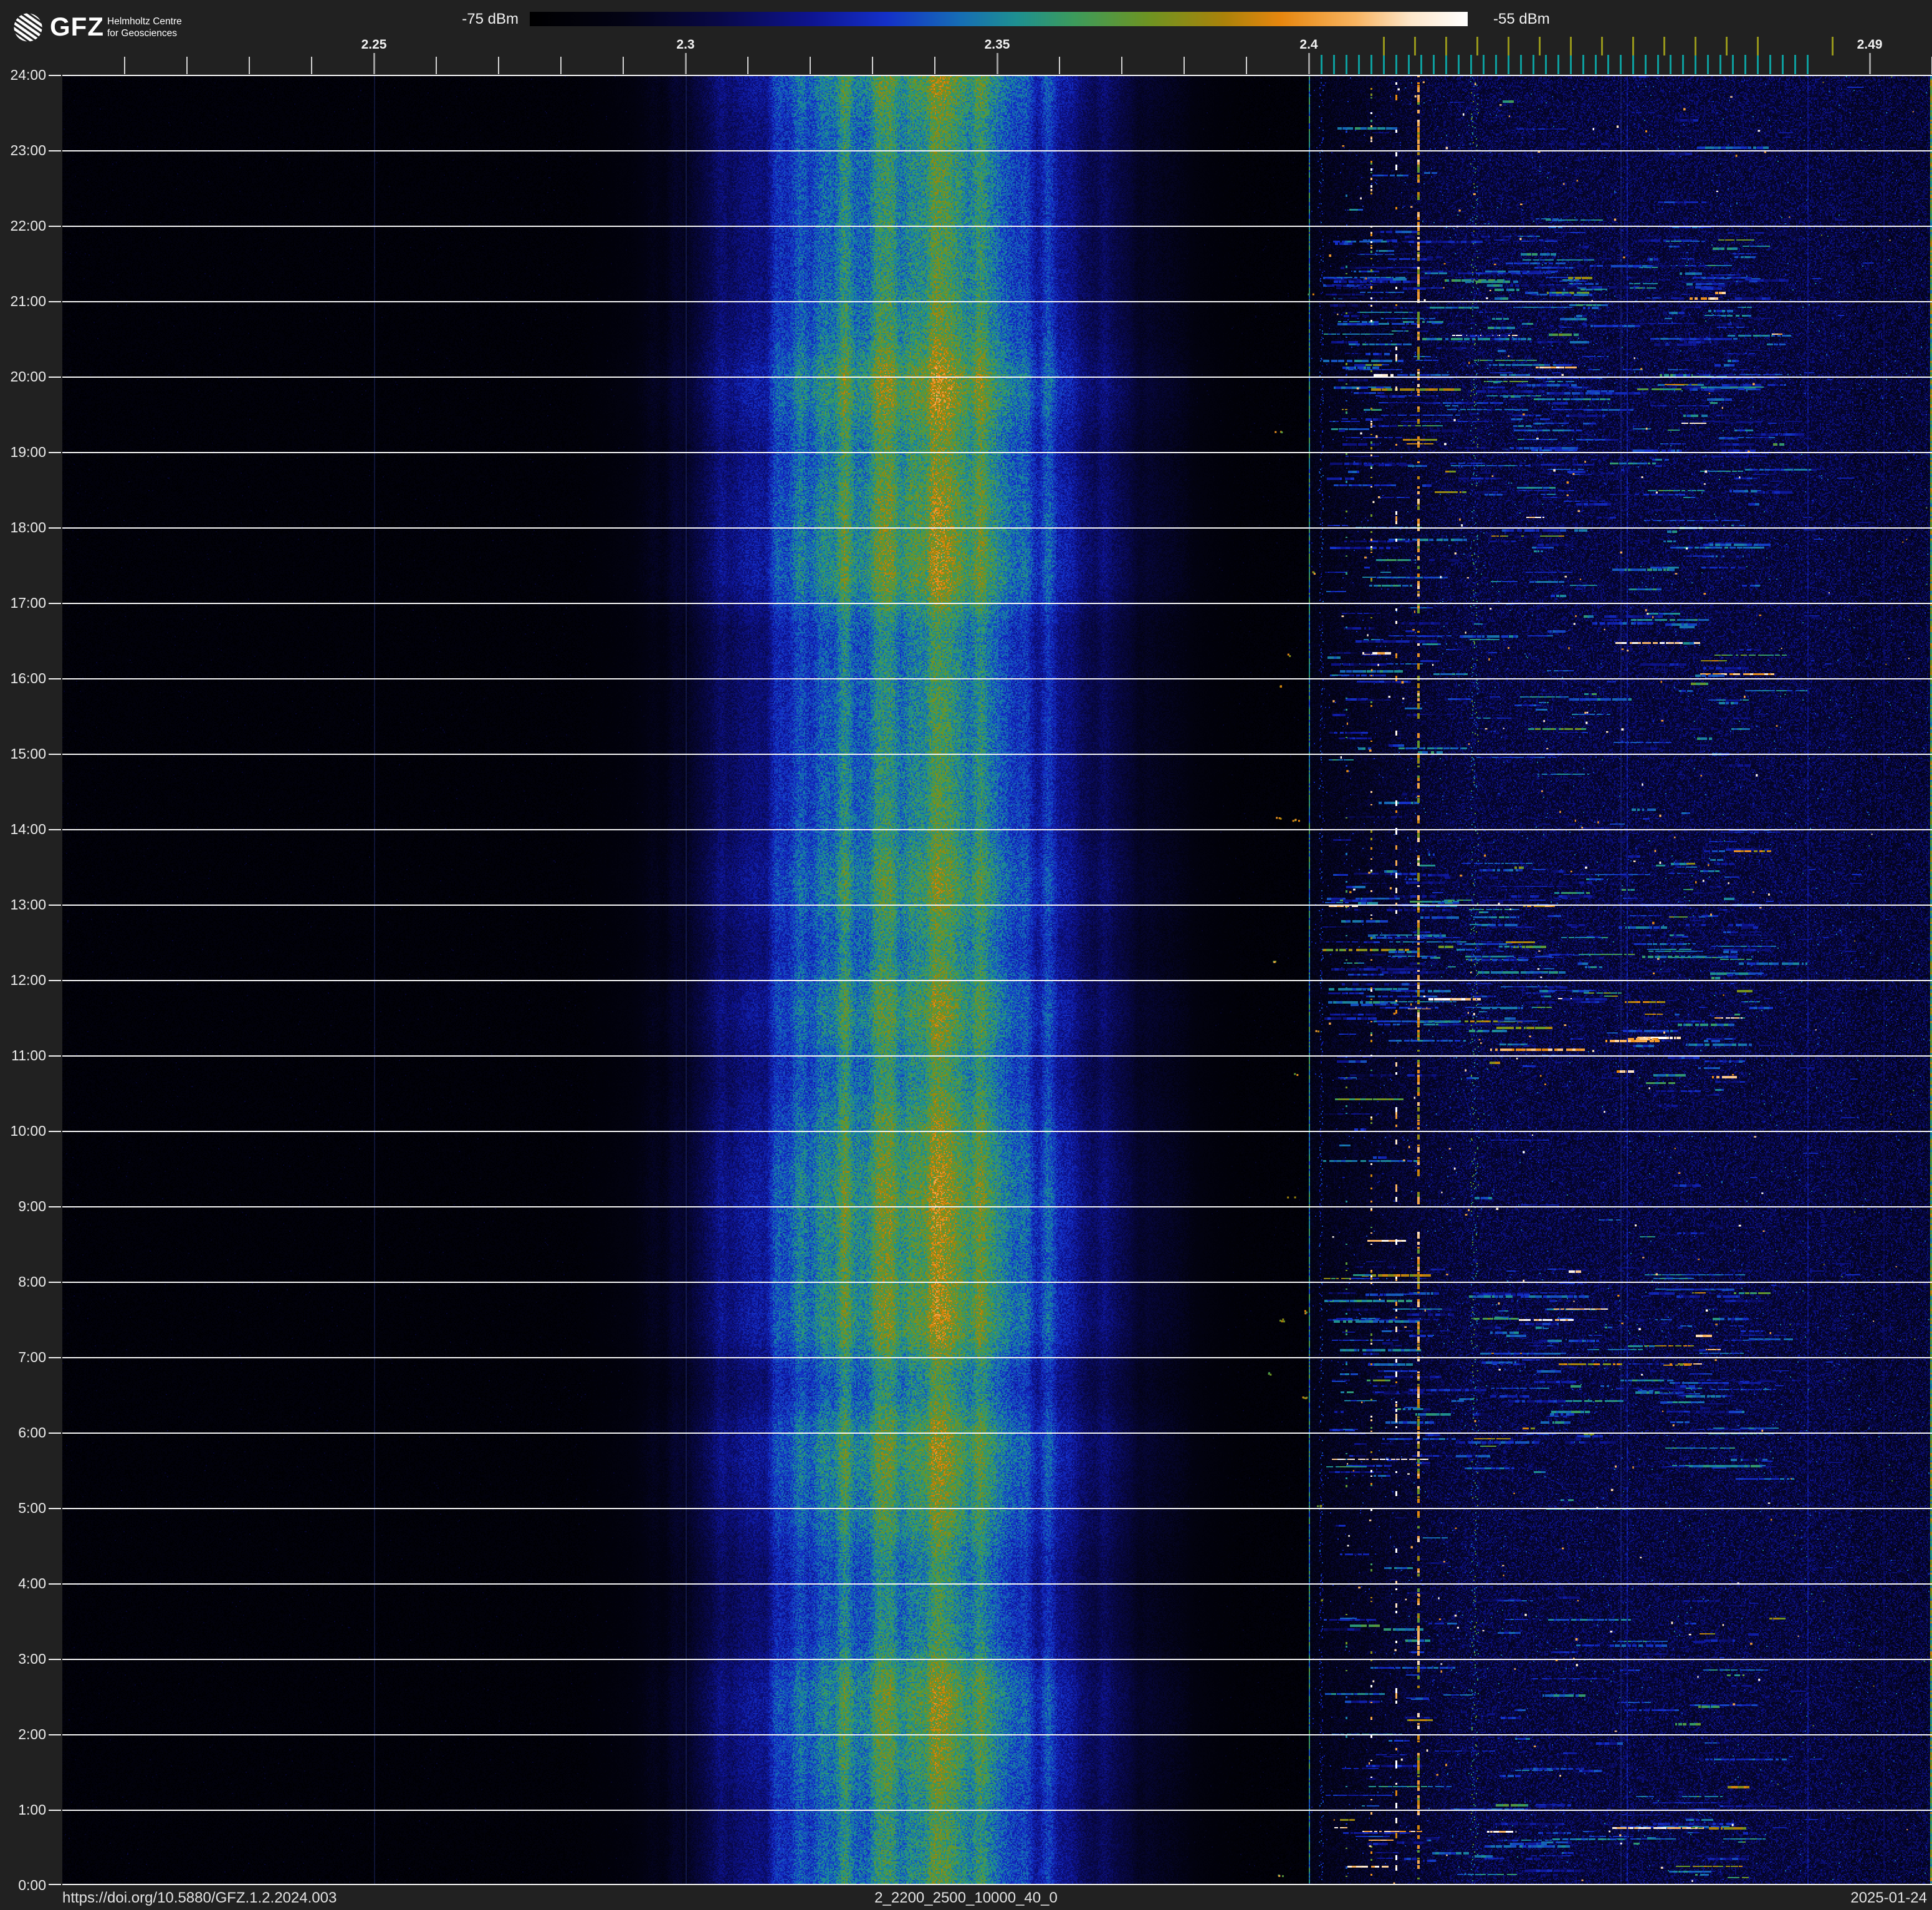 The height and width of the screenshot is (1910, 1932). What do you see at coordinates (28, 678) in the screenshot?
I see `hour-label: 16:00` at bounding box center [28, 678].